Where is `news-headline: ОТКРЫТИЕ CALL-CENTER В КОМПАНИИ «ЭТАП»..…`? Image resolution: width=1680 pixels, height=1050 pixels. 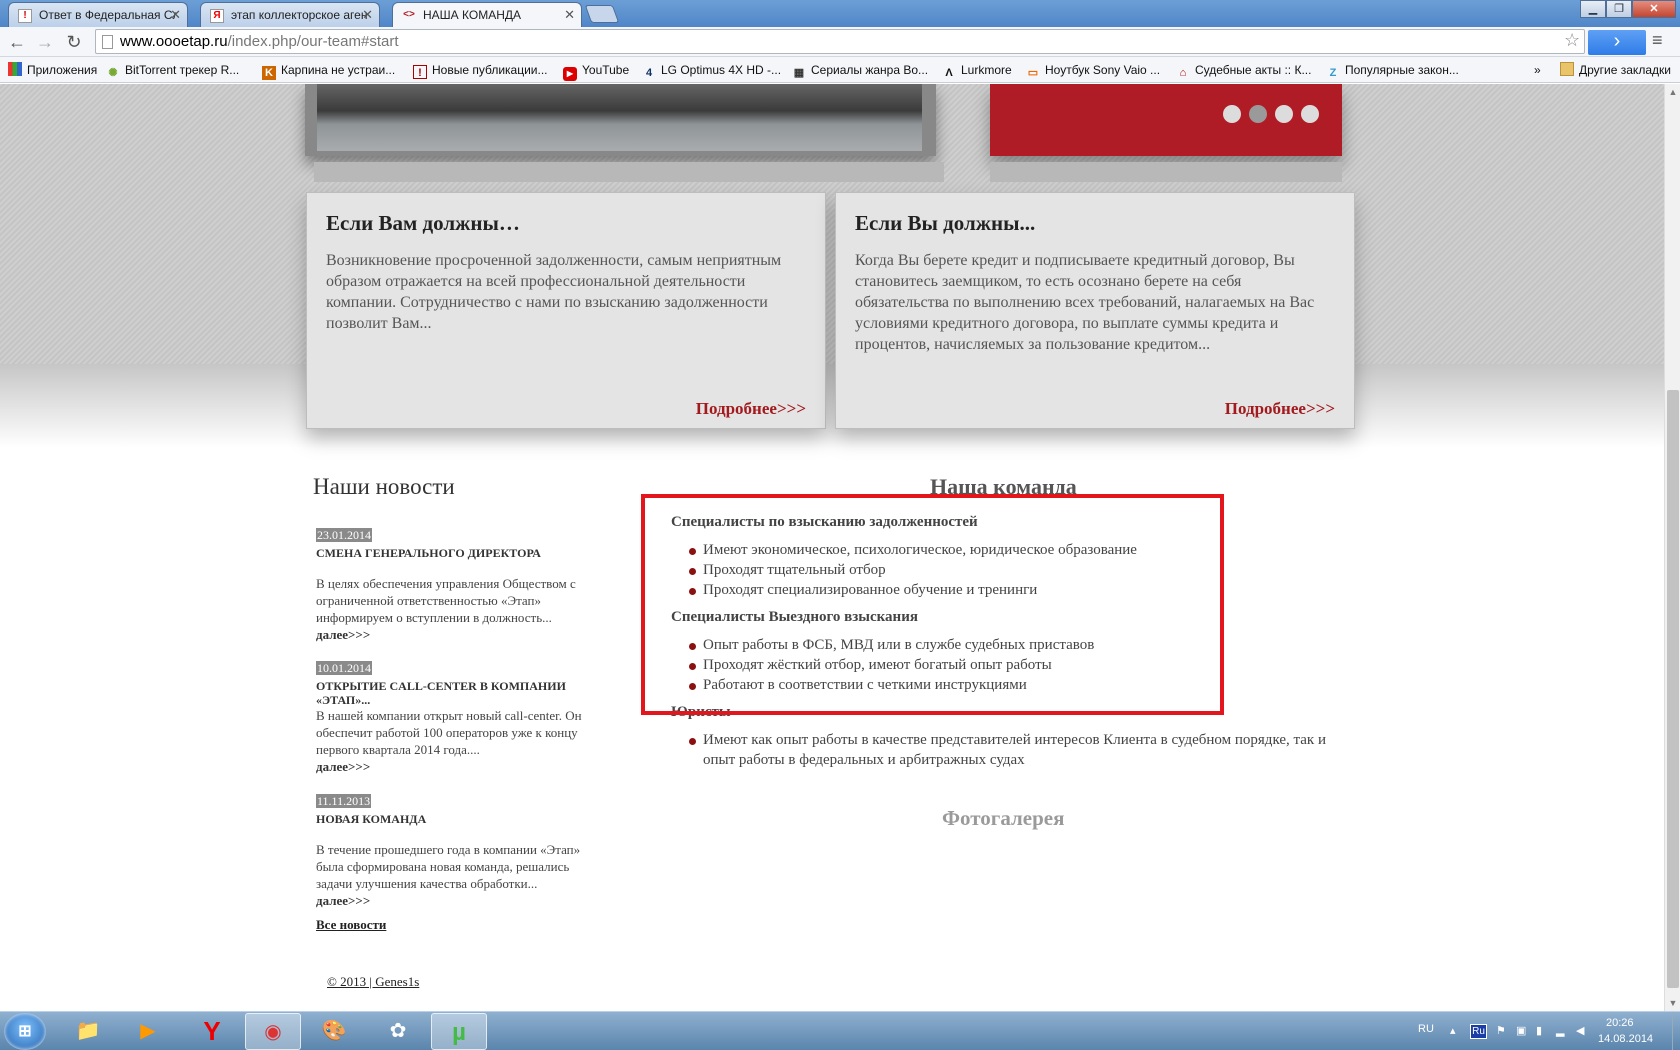 news-headline: ОТКРЫТИЕ CALL-CENTER В КОМПАНИИ «ЭТАП»..… is located at coordinates (458, 693).